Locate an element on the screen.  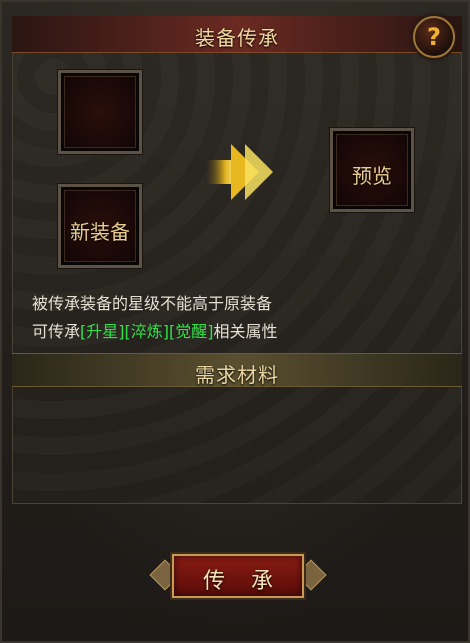
attr-temper: [淬炼] is located at coordinates (147, 331).